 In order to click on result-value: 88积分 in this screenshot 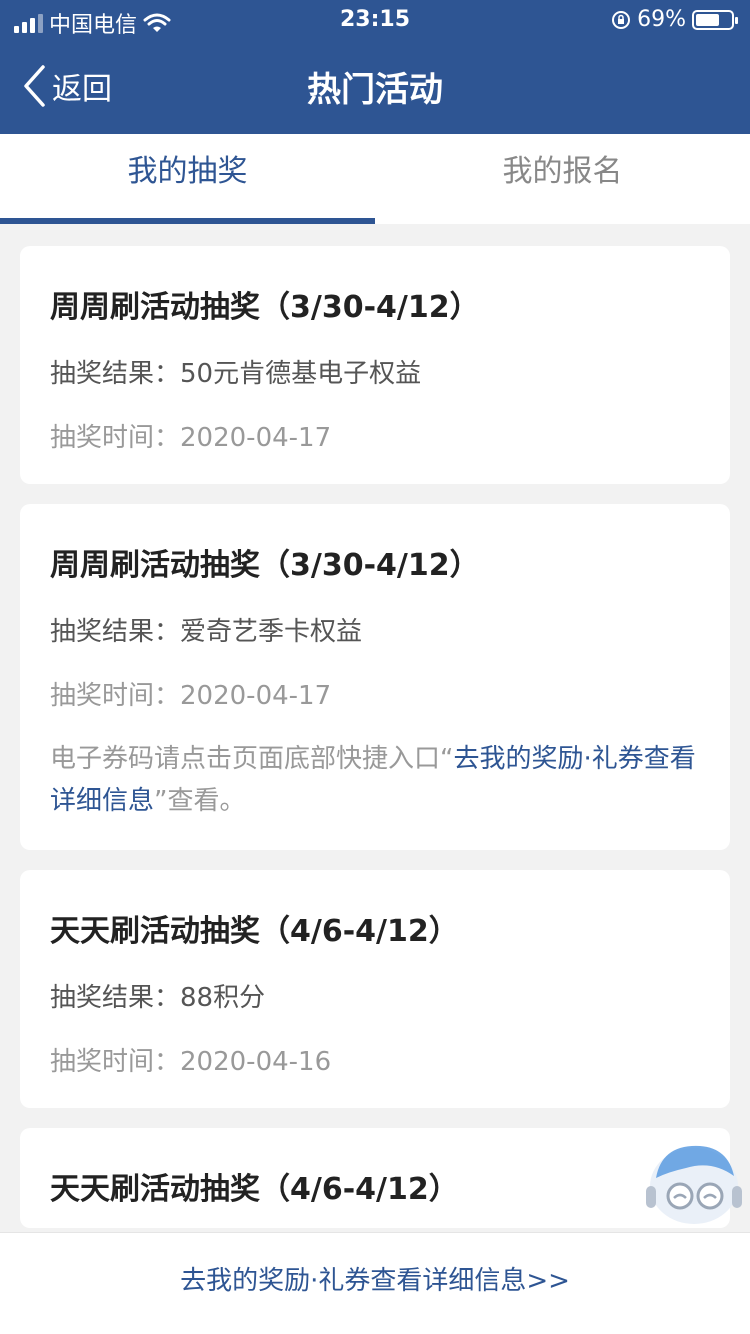, I will do `click(223, 998)`.